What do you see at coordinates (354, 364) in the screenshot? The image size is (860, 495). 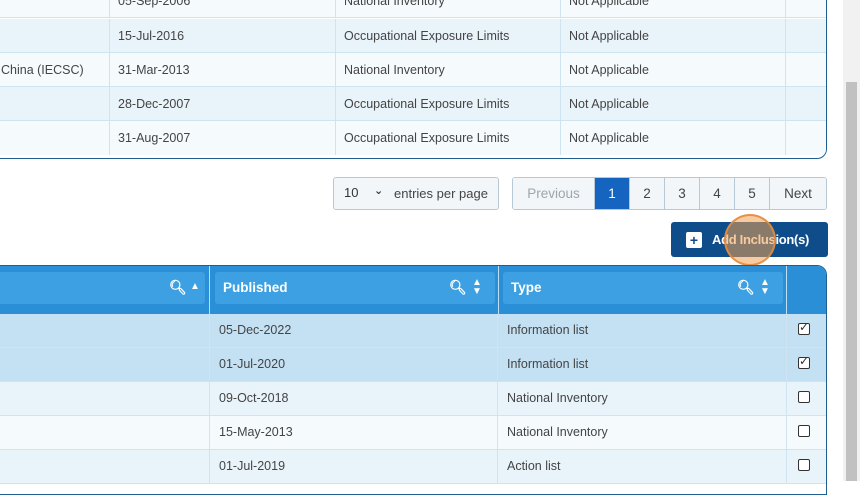 I see `cell-published: 01-Jul-2020` at bounding box center [354, 364].